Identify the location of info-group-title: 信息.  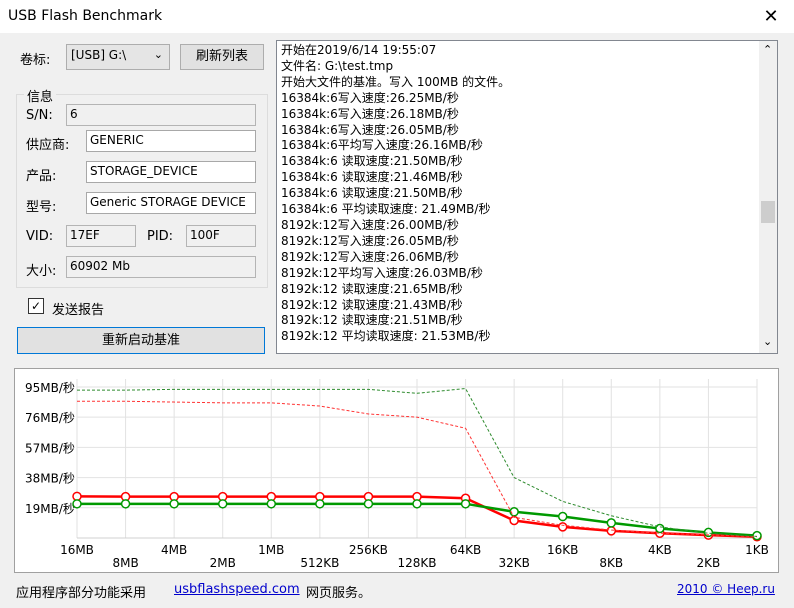
(40, 95).